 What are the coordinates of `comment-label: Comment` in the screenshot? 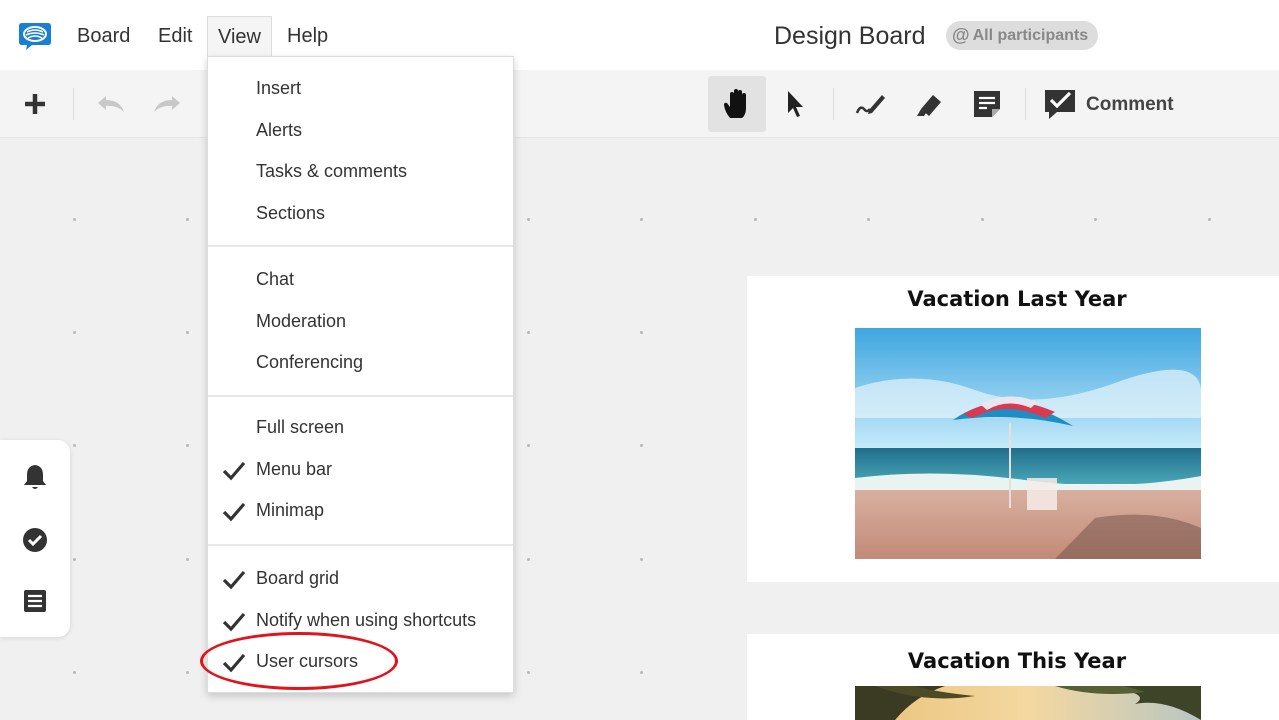 It's located at (1130, 105).